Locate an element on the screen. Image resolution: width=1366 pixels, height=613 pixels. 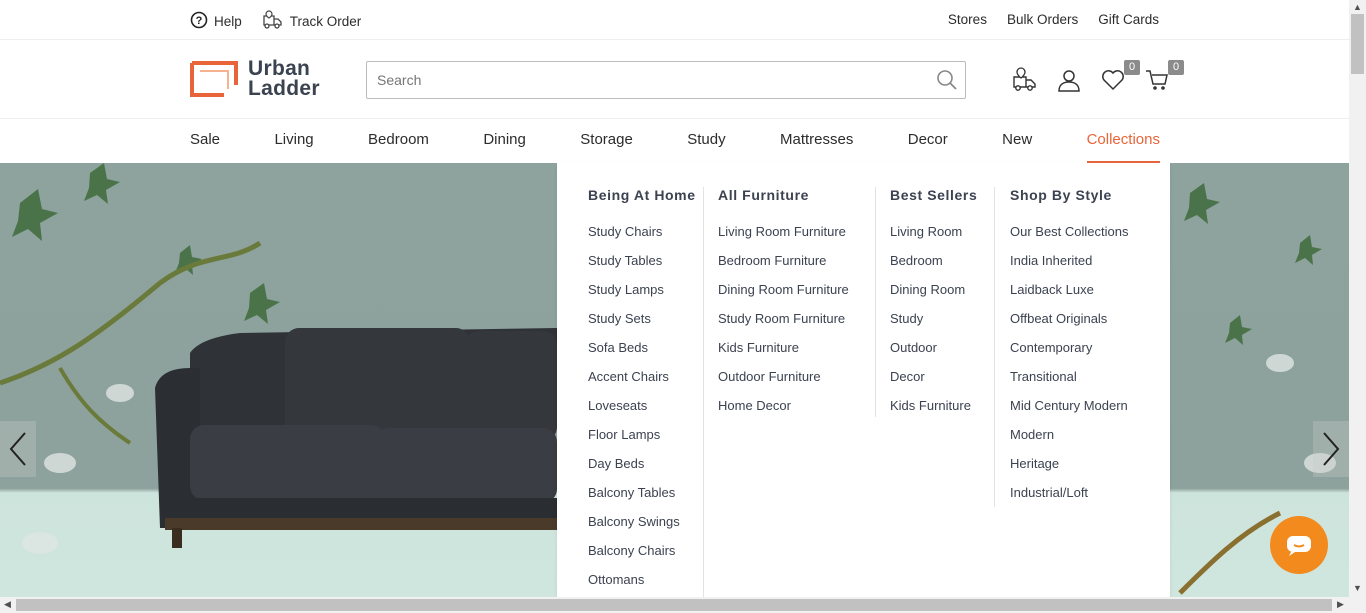
menu-link: Living Room Furniture is located at coordinates (788, 231).